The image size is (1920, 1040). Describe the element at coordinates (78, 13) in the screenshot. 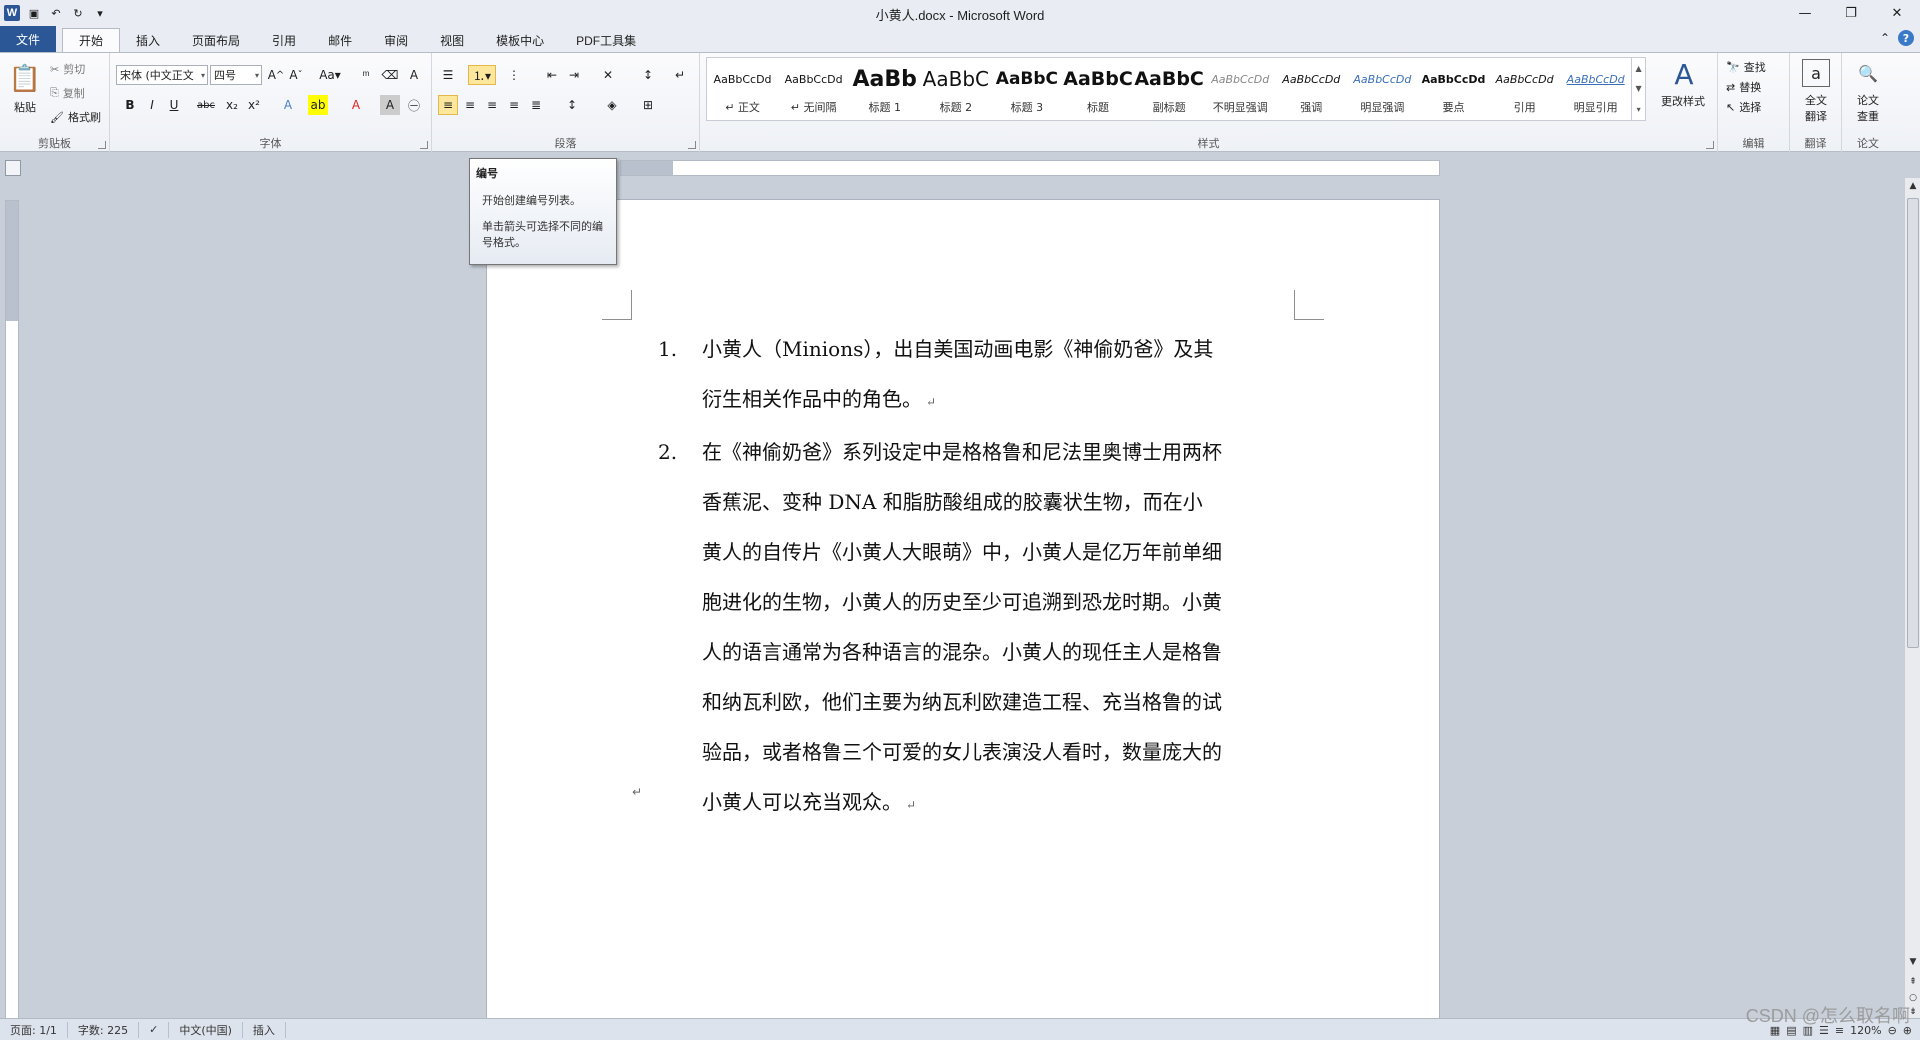

I see `redo-icon: ↻` at that location.